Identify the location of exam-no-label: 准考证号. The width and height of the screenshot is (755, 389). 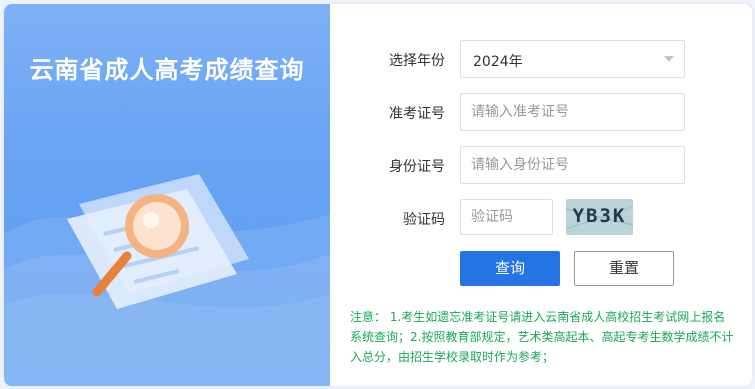
(417, 114).